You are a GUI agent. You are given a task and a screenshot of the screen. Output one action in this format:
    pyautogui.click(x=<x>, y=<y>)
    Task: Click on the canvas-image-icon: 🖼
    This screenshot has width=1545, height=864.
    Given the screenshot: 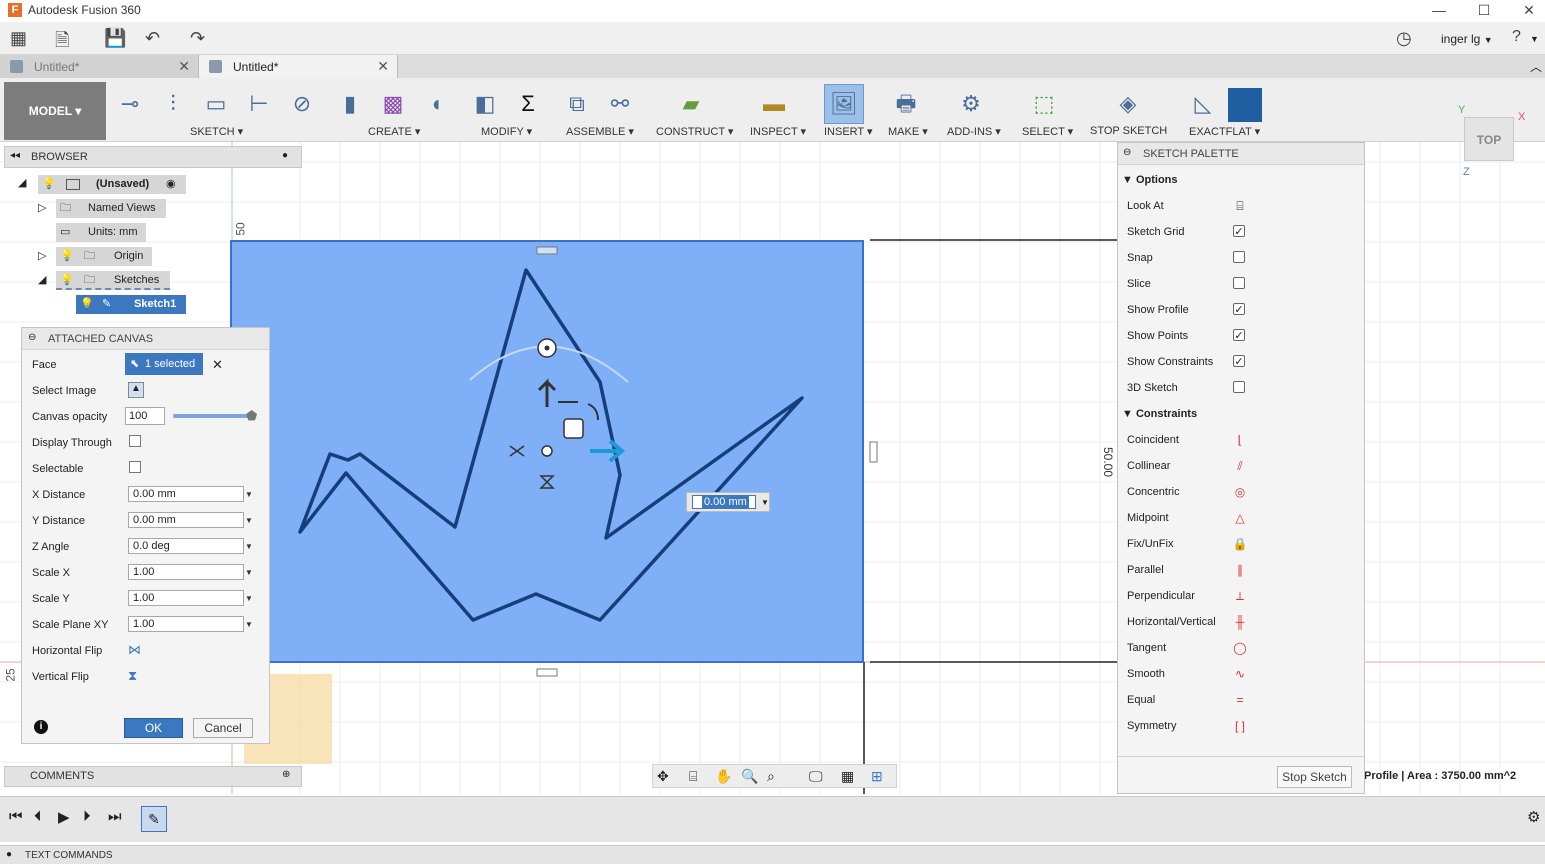 What is the action you would take?
    pyautogui.click(x=844, y=104)
    